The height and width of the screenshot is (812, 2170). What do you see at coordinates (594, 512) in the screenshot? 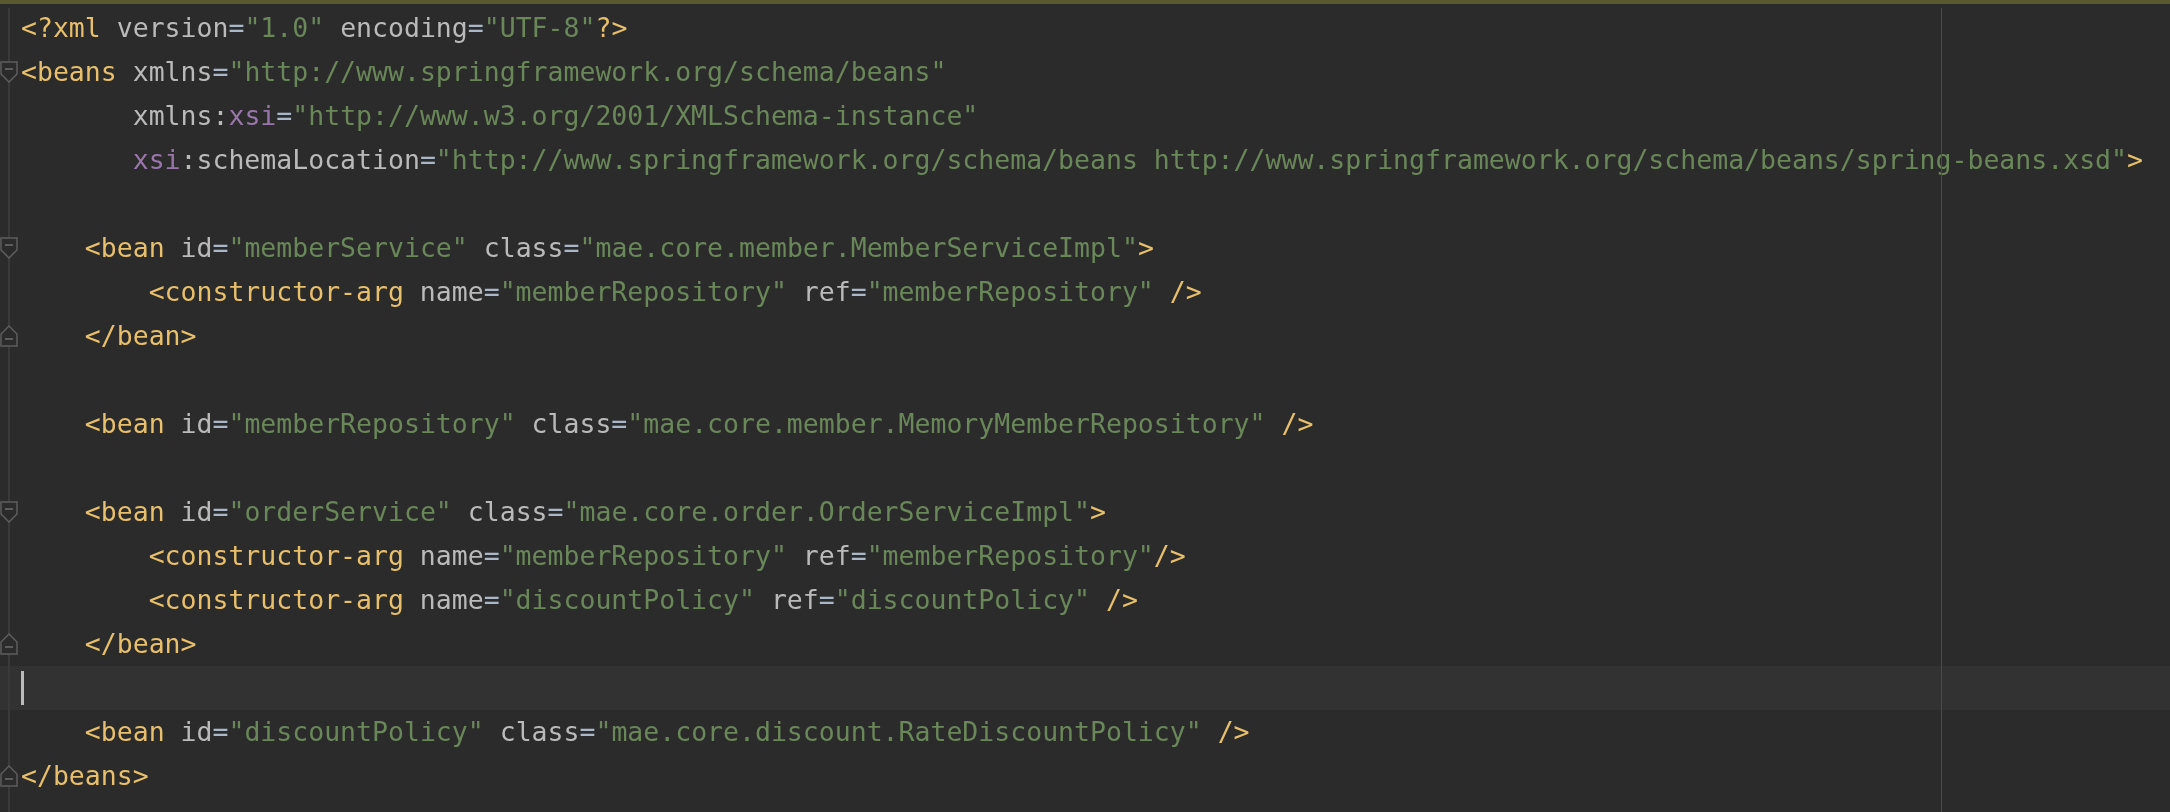
I see `code-line: <bean id="orderService" class="mae.core.order.OrderServiceImpl">` at bounding box center [594, 512].